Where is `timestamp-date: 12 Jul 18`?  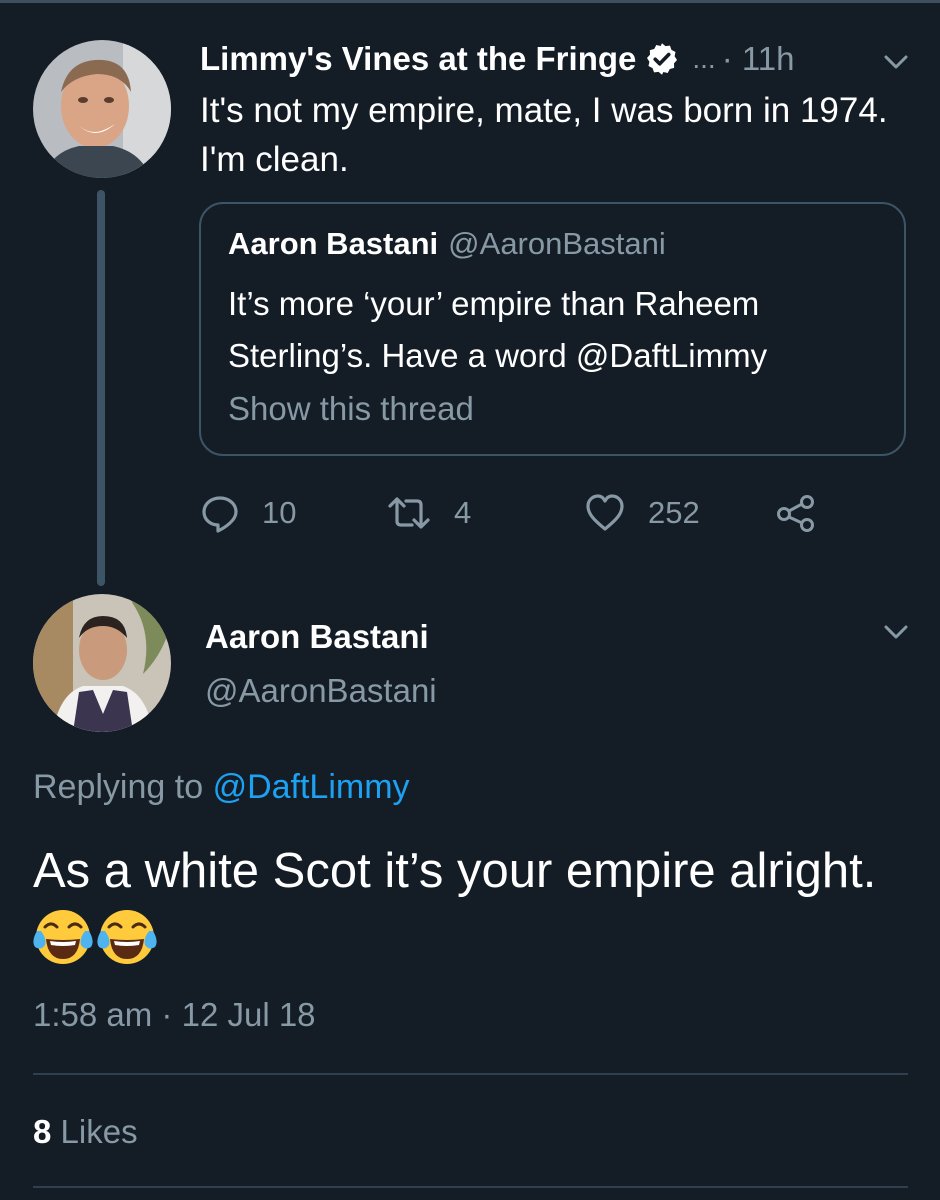 timestamp-date: 12 Jul 18 is located at coordinates (248, 1014).